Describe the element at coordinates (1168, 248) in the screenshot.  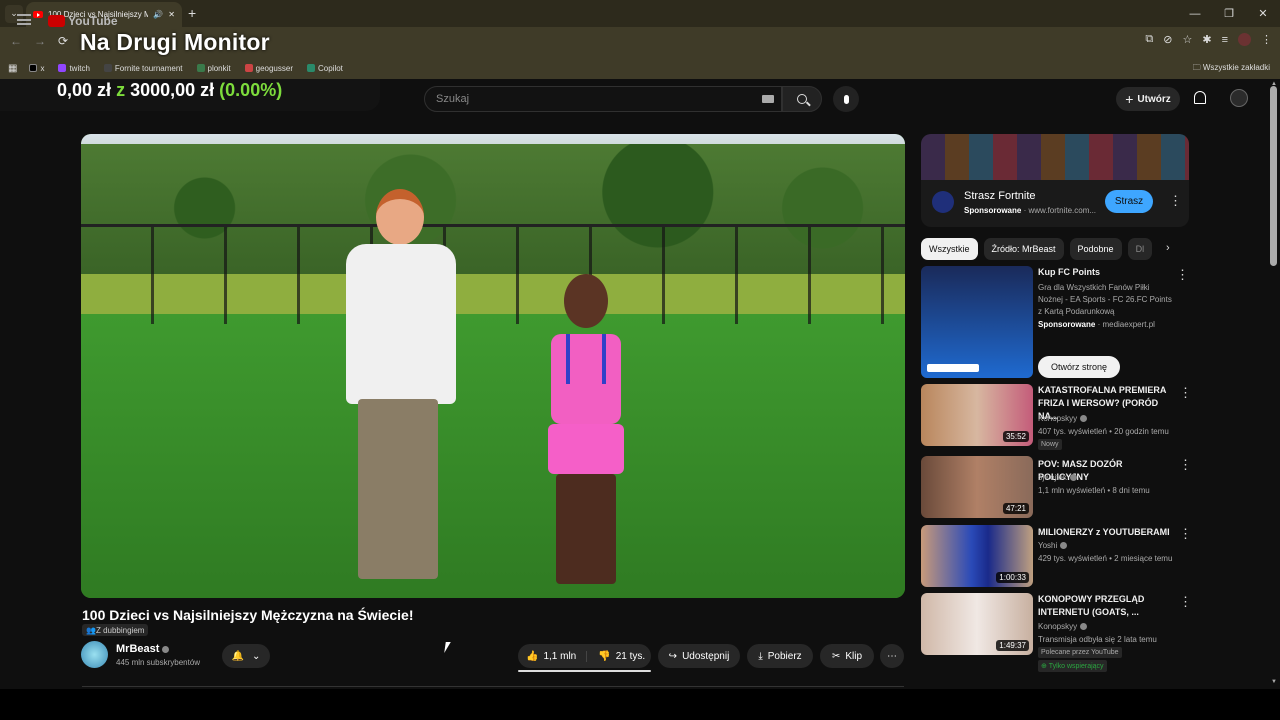
I see `chevron-right-icon: ›` at that location.